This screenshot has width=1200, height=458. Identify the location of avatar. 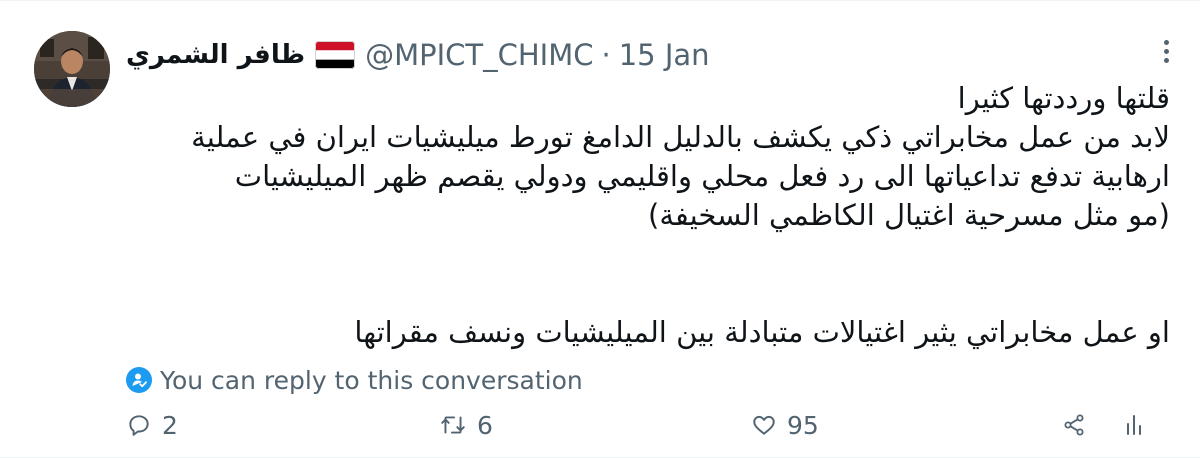
(72, 69).